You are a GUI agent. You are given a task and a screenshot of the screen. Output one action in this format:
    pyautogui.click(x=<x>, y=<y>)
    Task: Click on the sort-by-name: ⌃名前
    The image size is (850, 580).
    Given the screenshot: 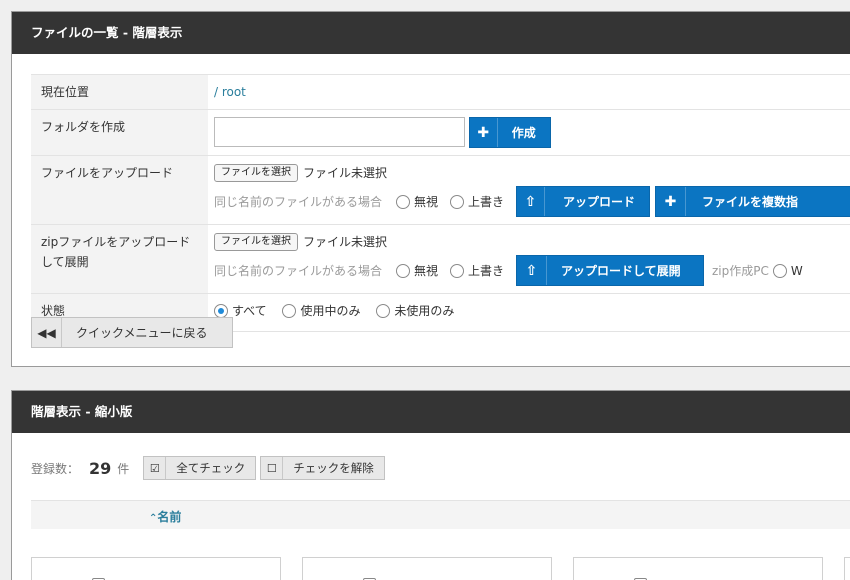 What is the action you would take?
    pyautogui.click(x=165, y=516)
    